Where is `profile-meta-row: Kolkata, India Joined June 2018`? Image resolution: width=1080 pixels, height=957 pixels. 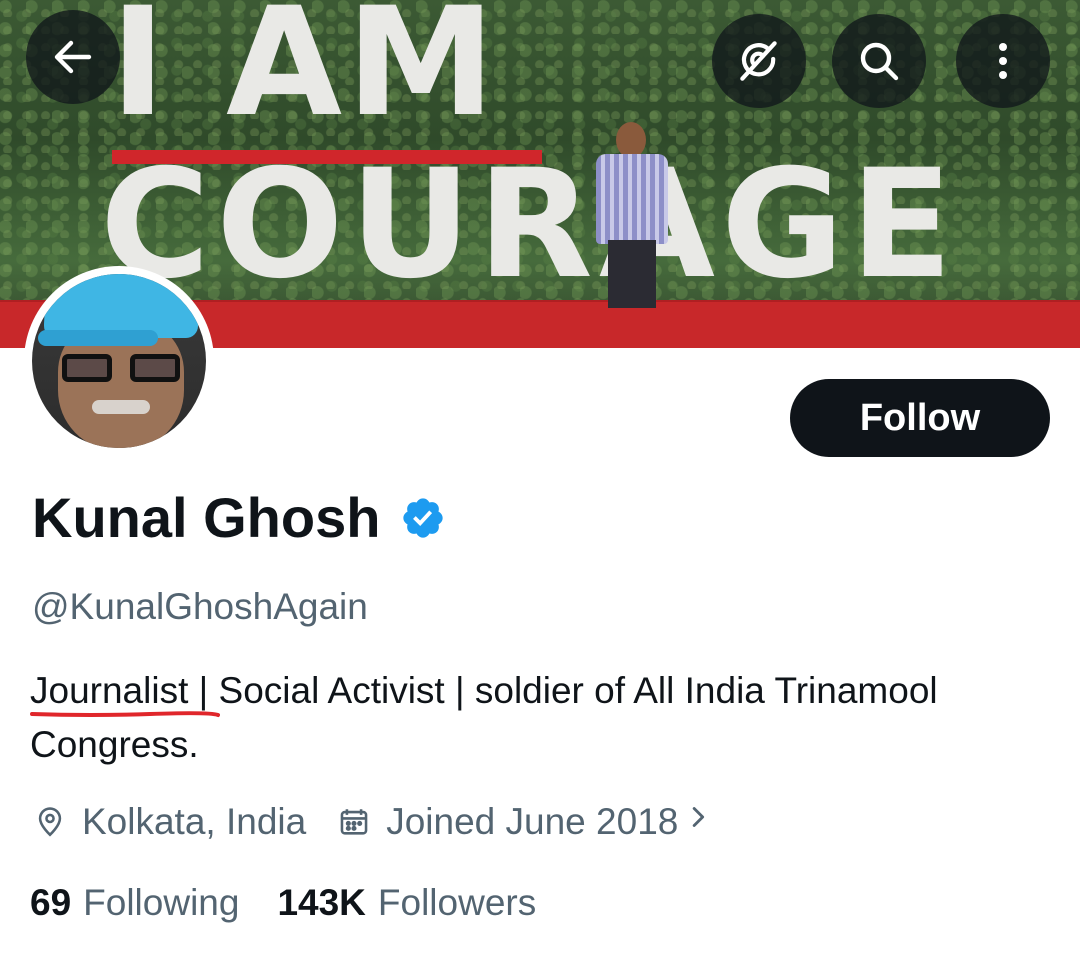
profile-meta-row: Kolkata, India Joined June 2018 is located at coordinates (386, 821).